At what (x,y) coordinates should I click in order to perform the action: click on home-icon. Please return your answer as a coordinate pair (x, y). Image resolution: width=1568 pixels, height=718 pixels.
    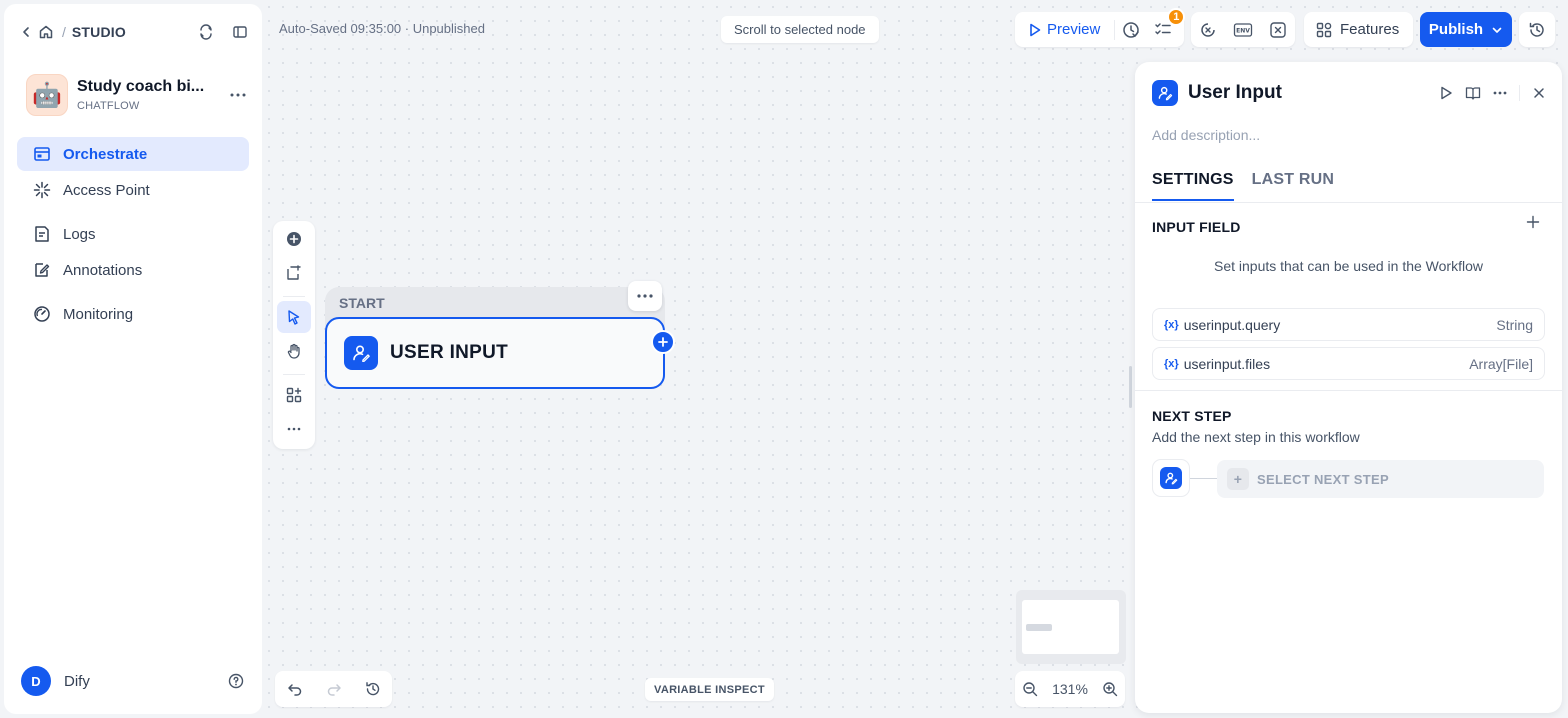
    Looking at the image, I should click on (46, 32).